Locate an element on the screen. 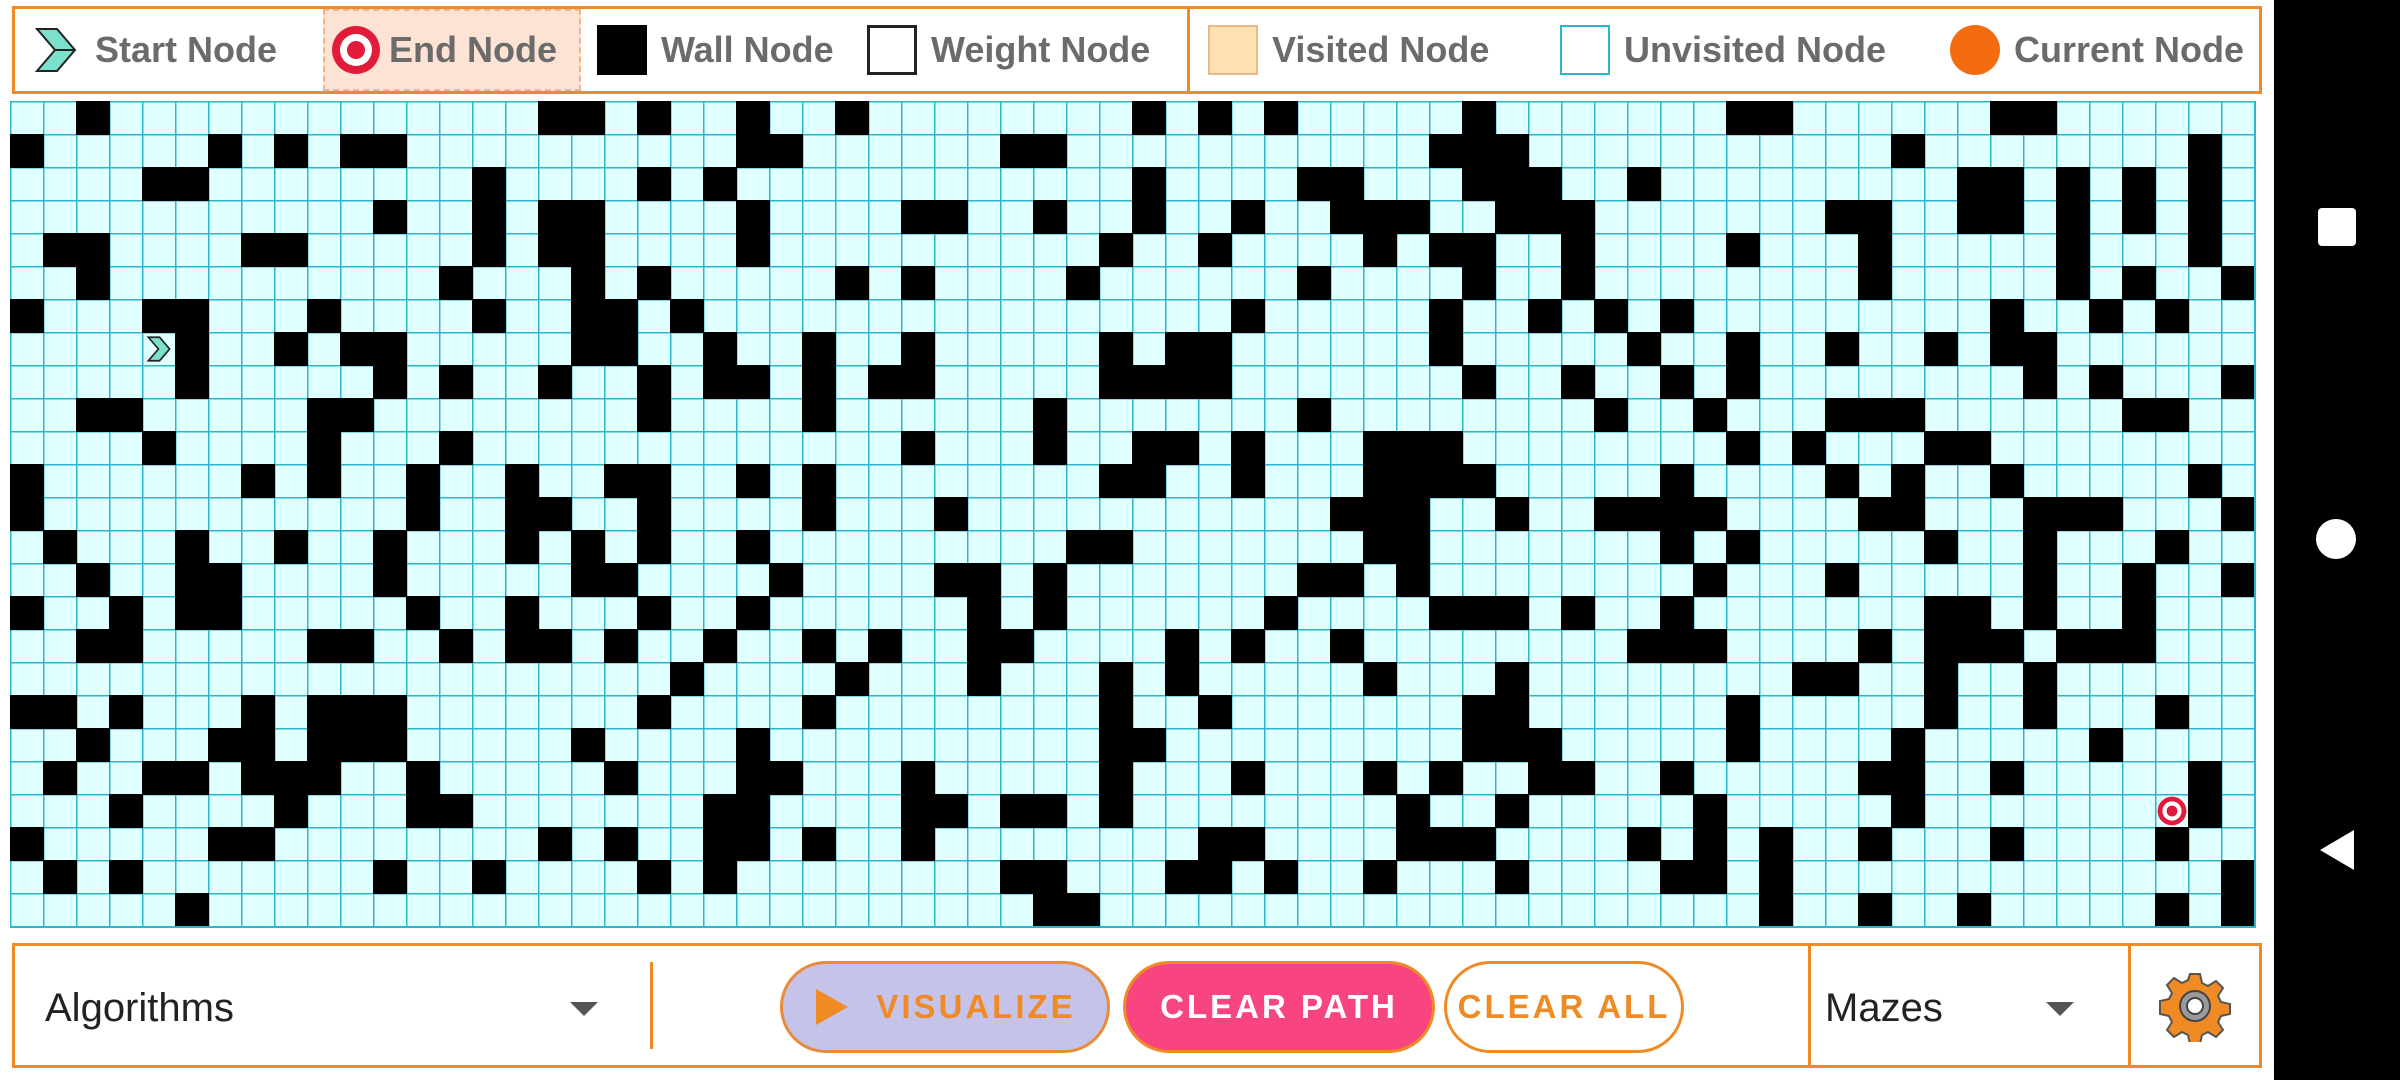 The image size is (2400, 1080). algorithms-dropdown: Algorithms is located at coordinates (332, 1005).